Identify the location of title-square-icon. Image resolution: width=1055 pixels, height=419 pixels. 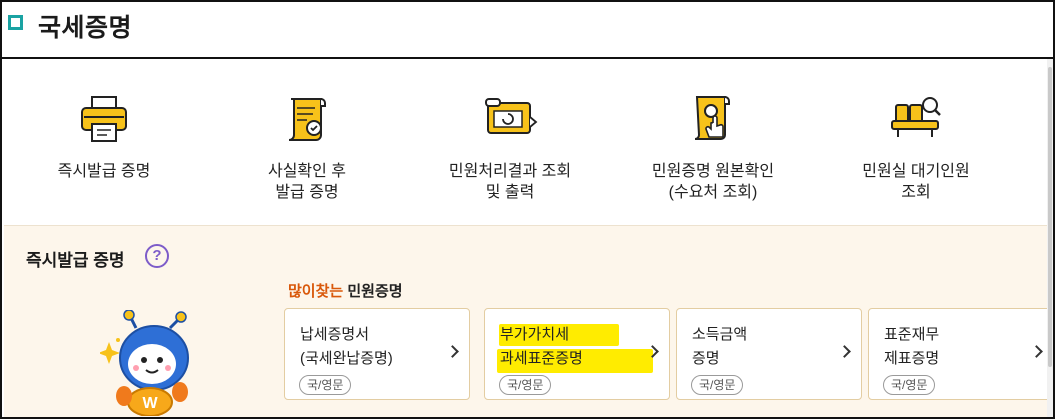
(15, 22).